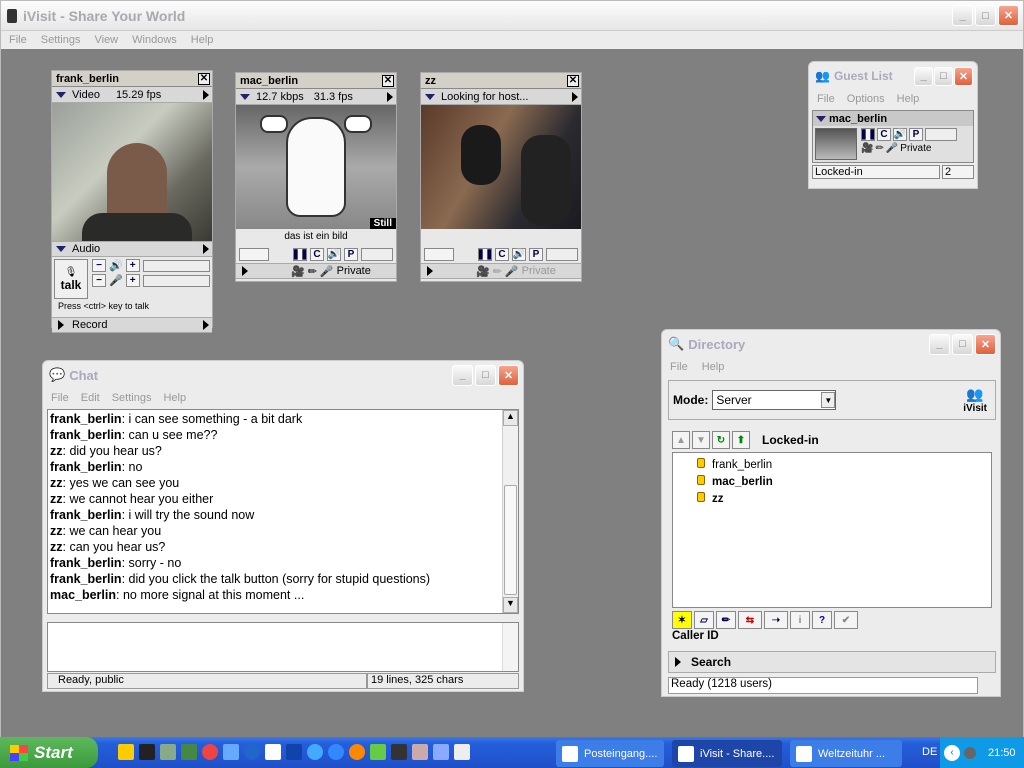 The width and height of the screenshot is (1024, 768). What do you see at coordinates (316, 81) in the screenshot?
I see `video-title-mac: mac_berlin ✕` at bounding box center [316, 81].